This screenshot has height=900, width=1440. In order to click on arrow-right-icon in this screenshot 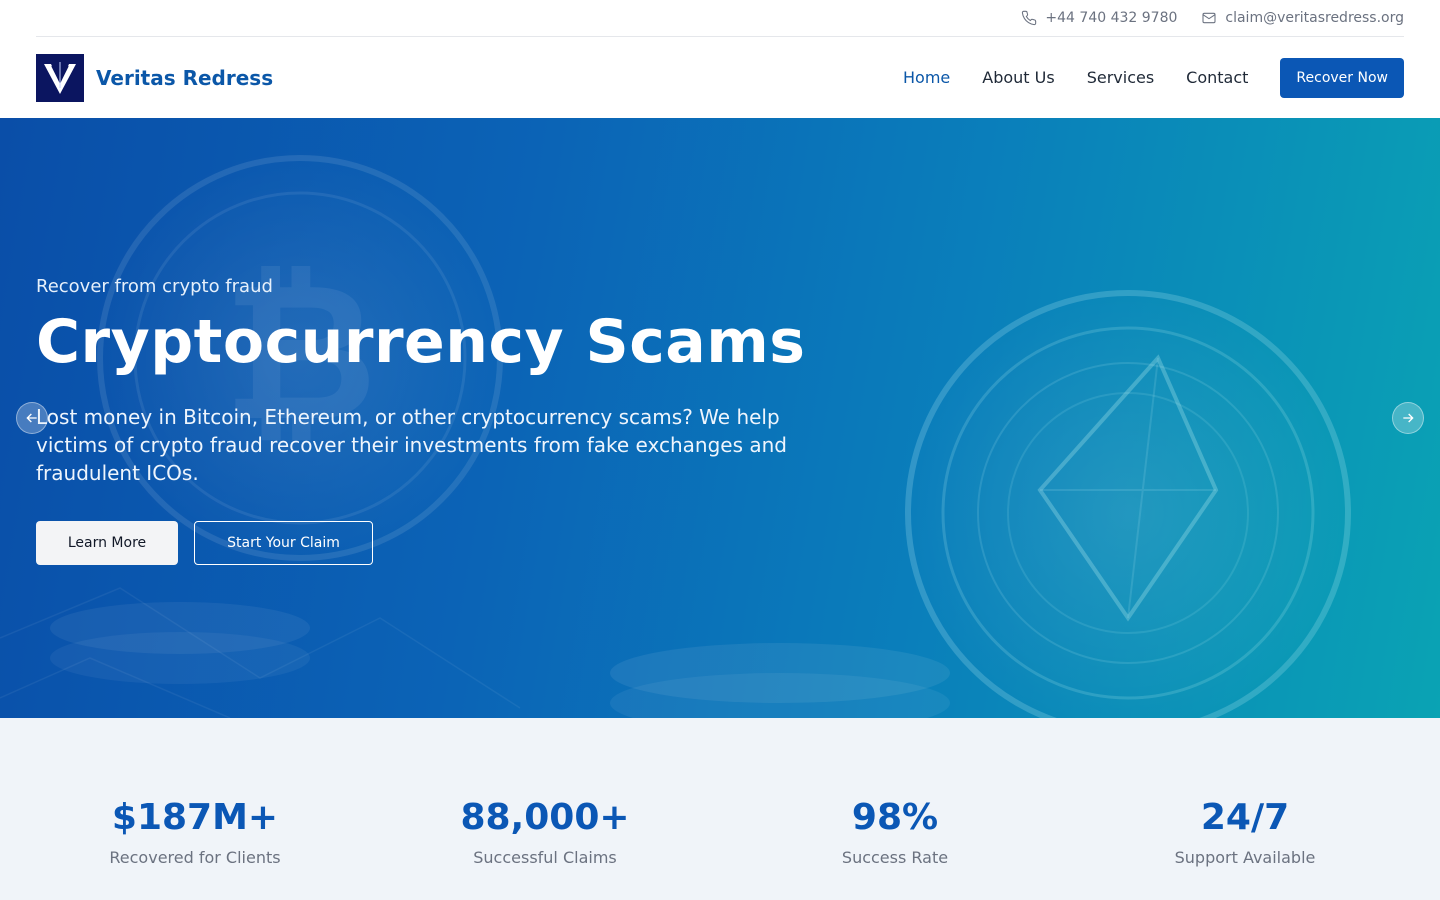, I will do `click(1408, 418)`.